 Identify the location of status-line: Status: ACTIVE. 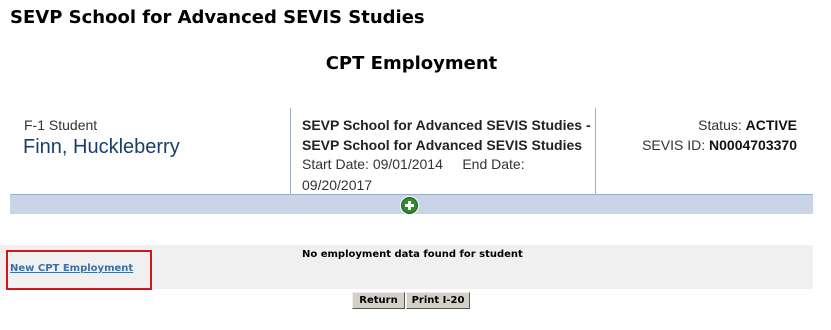
(747, 125).